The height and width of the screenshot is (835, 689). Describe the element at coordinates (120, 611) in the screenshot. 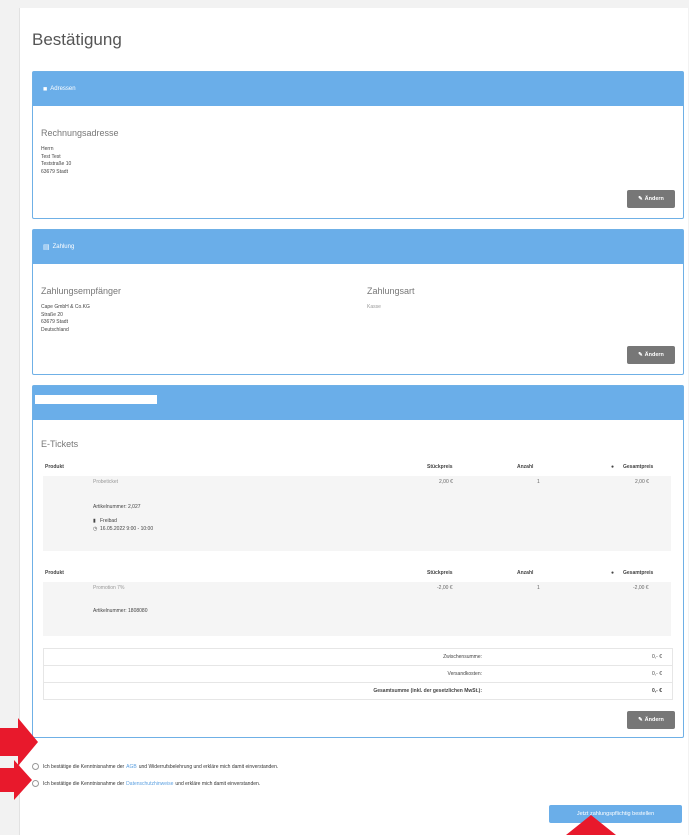

I see `article-number: Artikelnummer: 1808080` at that location.